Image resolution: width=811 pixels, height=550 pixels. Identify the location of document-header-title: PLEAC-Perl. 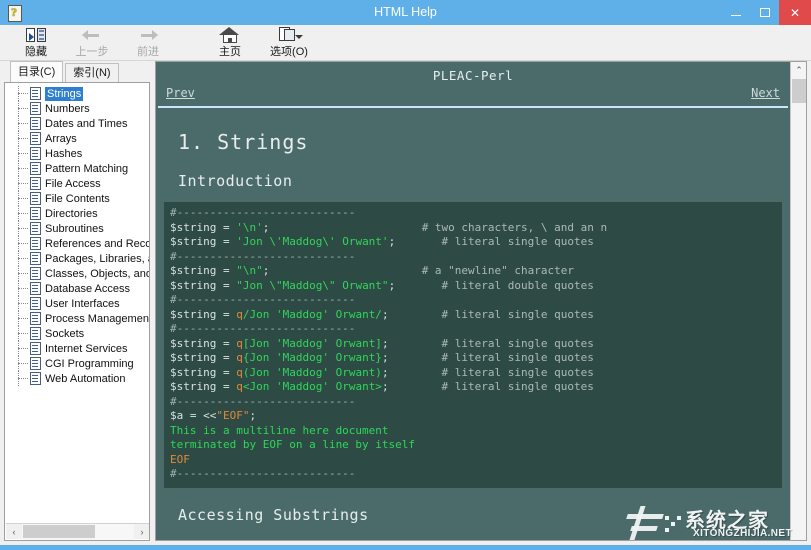
(473, 75).